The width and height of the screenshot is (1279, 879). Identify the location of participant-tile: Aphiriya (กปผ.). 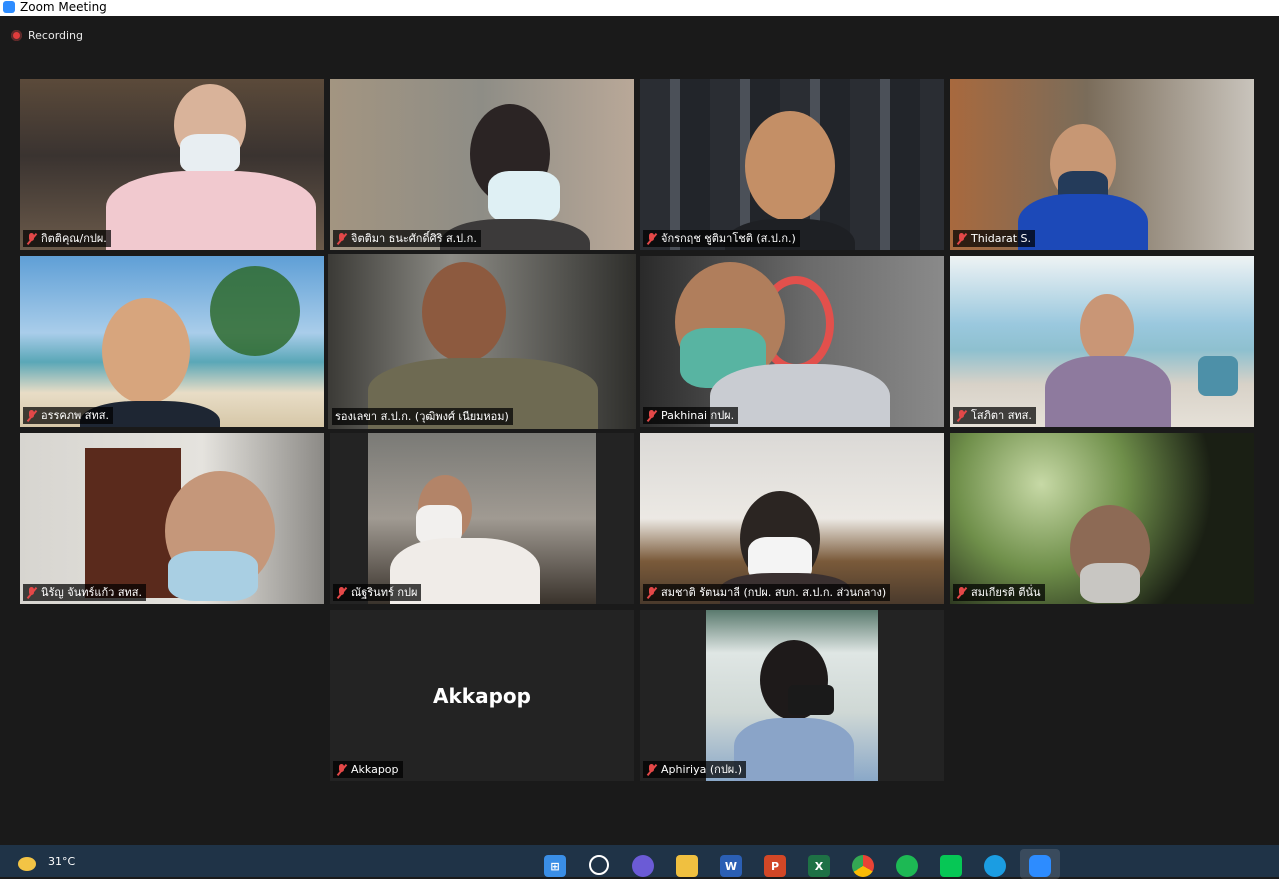
(792, 695).